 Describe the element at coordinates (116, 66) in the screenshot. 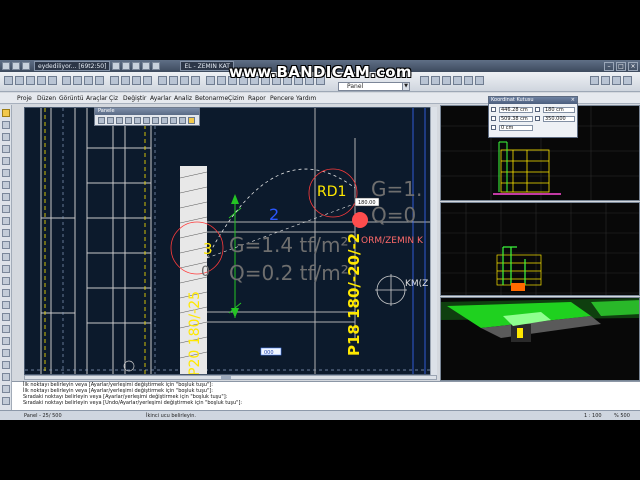

I see `save-icon` at that location.